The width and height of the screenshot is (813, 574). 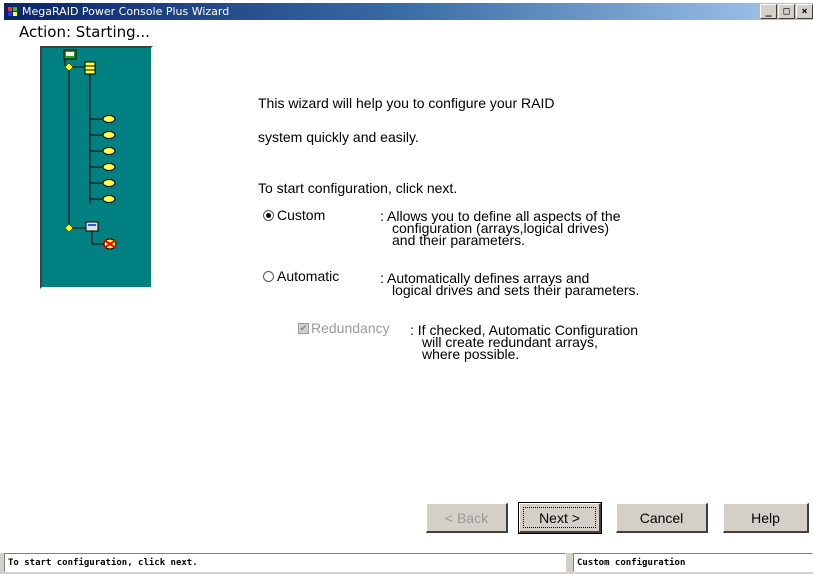 What do you see at coordinates (303, 328) in the screenshot?
I see `checkmark-icon: ✔` at bounding box center [303, 328].